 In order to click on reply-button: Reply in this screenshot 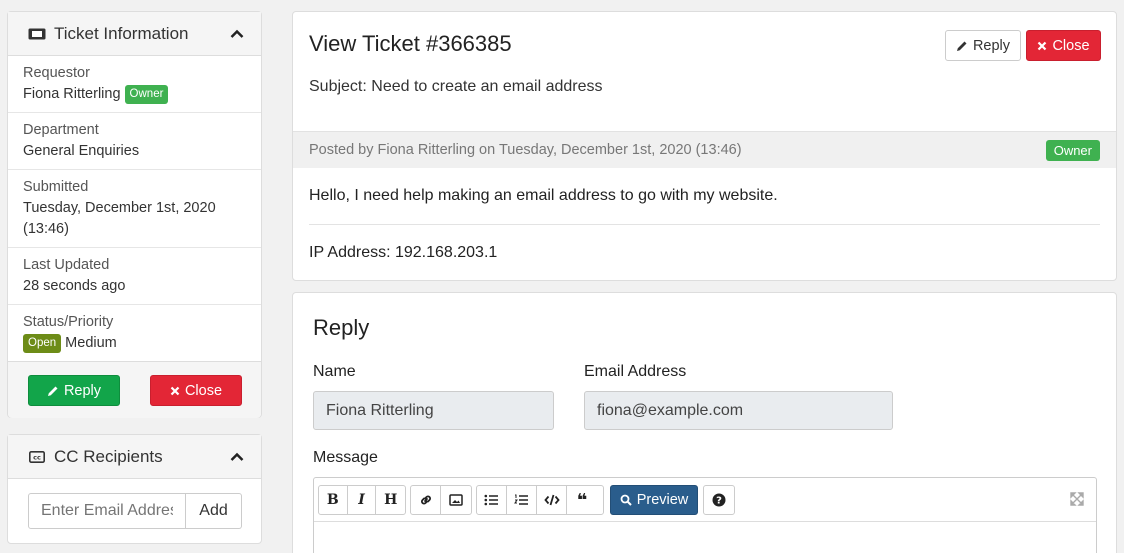, I will do `click(983, 45)`.